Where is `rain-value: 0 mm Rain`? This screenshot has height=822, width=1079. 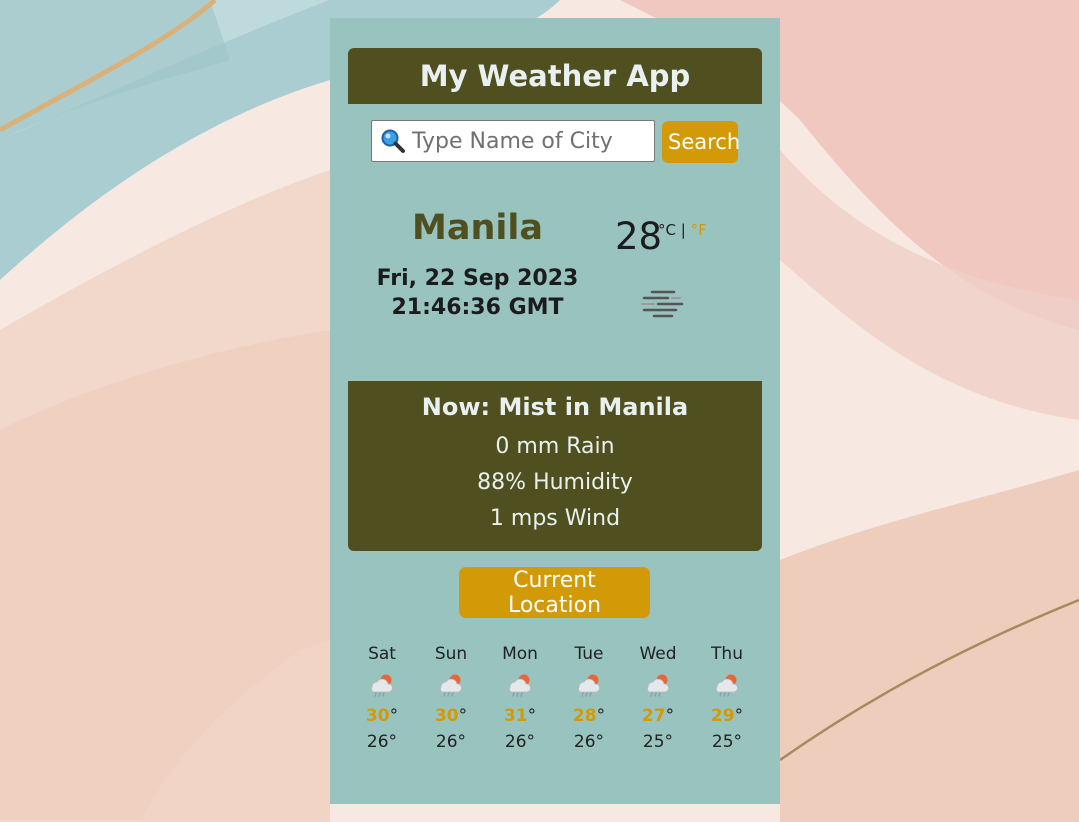 rain-value: 0 mm Rain is located at coordinates (555, 446).